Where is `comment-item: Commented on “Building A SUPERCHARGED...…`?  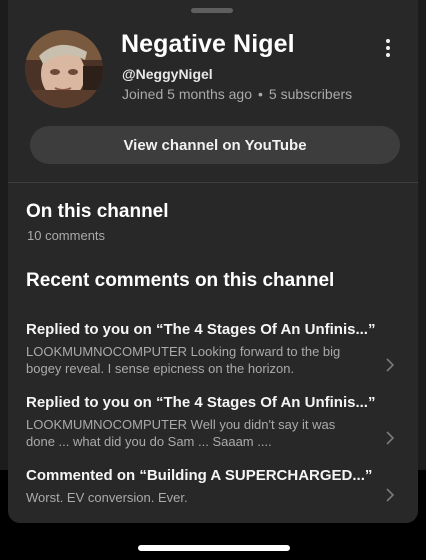
comment-item: Commented on “Building A SUPERCHARGED...… is located at coordinates (213, 495).